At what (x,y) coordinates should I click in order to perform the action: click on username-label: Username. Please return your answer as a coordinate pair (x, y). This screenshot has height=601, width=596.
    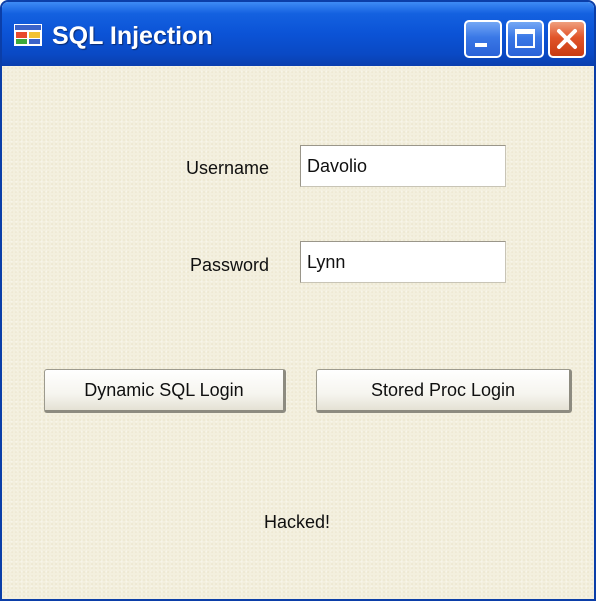
    Looking at the image, I should click on (227, 168).